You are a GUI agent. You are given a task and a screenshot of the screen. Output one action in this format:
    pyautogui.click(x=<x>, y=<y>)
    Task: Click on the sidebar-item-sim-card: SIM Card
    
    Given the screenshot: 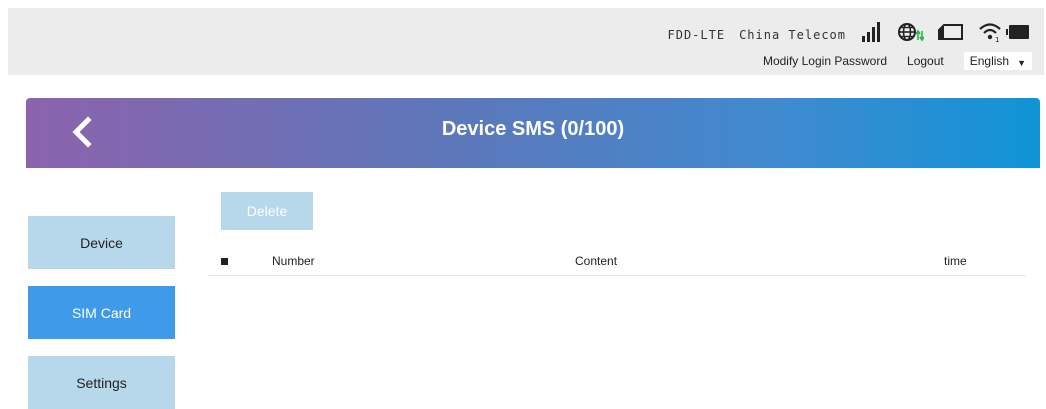 What is the action you would take?
    pyautogui.click(x=101, y=312)
    